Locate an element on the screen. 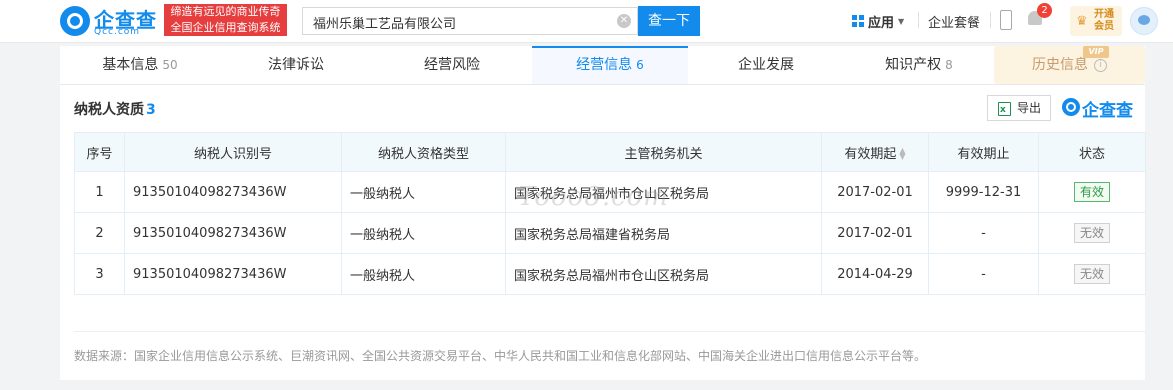 The width and height of the screenshot is (1173, 390). col-header-start: 有效期起 ▲ ▼ is located at coordinates (875, 152).